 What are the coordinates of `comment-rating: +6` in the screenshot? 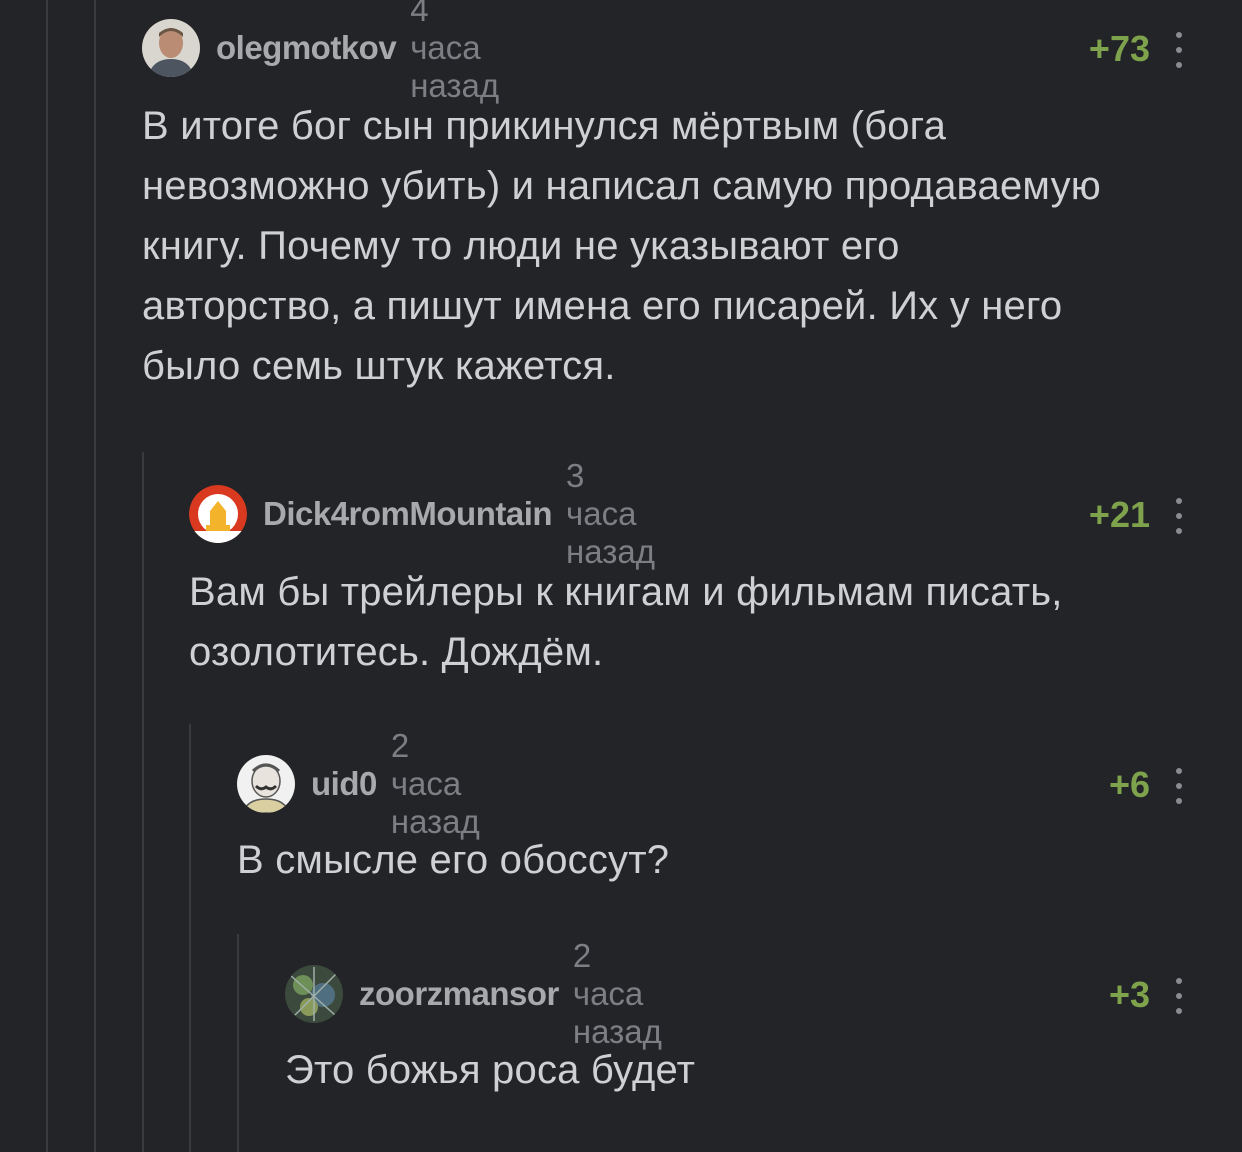 It's located at (1129, 784).